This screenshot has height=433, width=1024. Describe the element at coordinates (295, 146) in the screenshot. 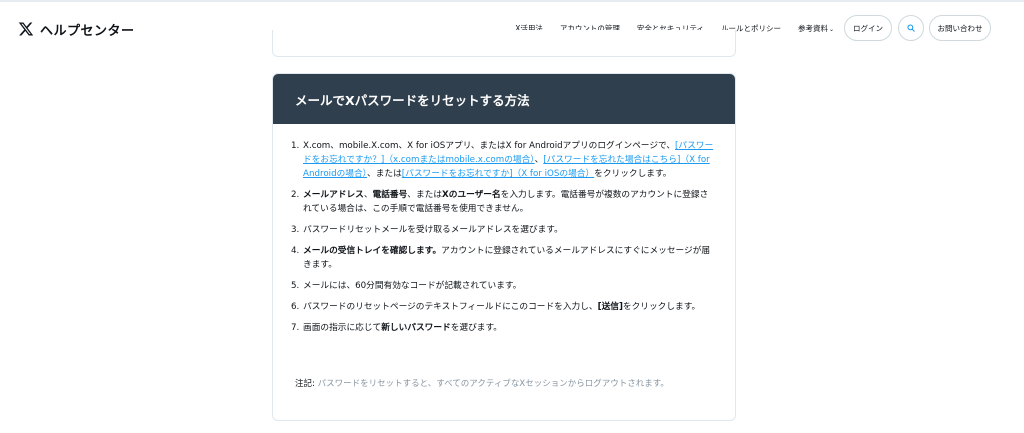

I see `step-number: 1.` at that location.